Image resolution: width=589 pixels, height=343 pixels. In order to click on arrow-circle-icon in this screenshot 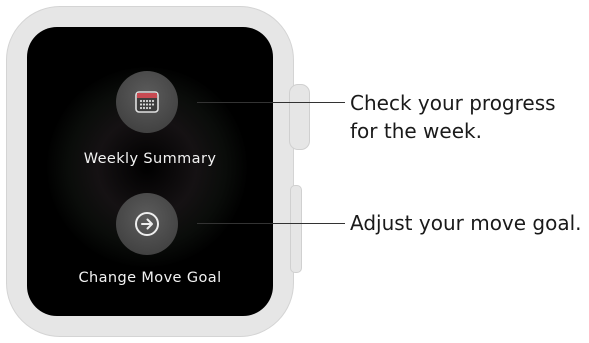, I will do `click(147, 224)`.